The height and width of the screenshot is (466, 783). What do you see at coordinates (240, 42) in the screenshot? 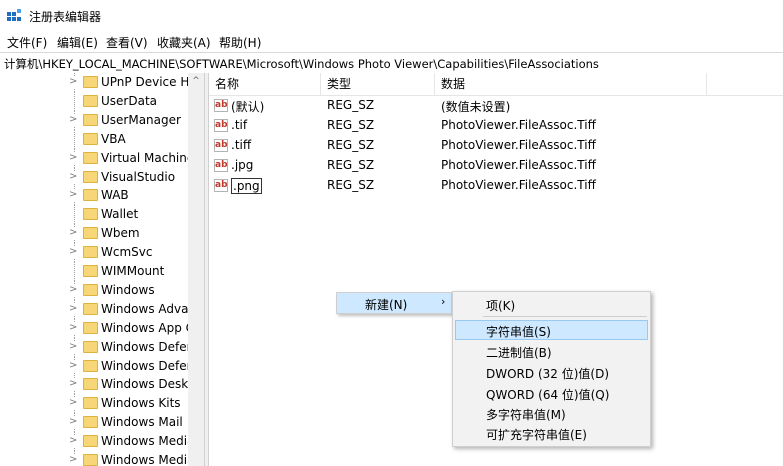
I see `menu-help: 帮助(H)` at bounding box center [240, 42].